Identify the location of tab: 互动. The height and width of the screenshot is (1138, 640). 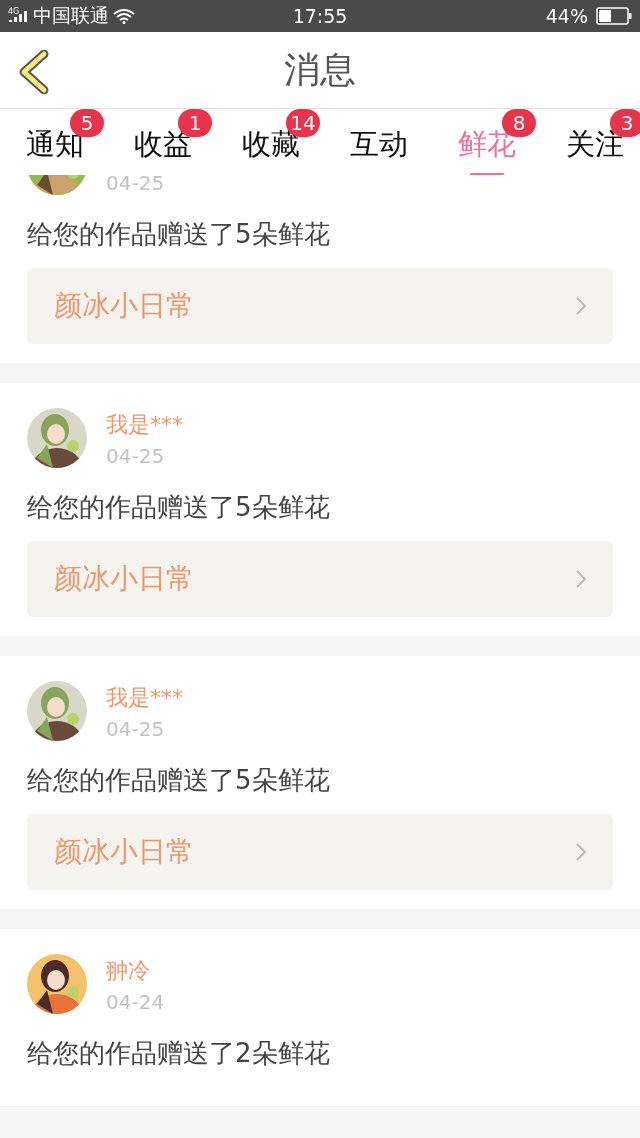
(379, 142).